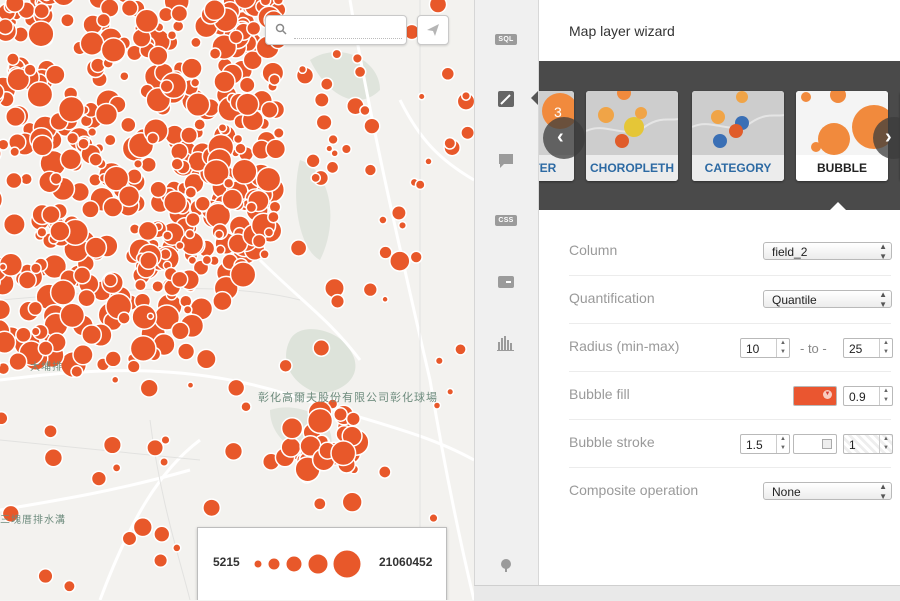  I want to click on radius-max-input: 25 ▲▼, so click(868, 348).